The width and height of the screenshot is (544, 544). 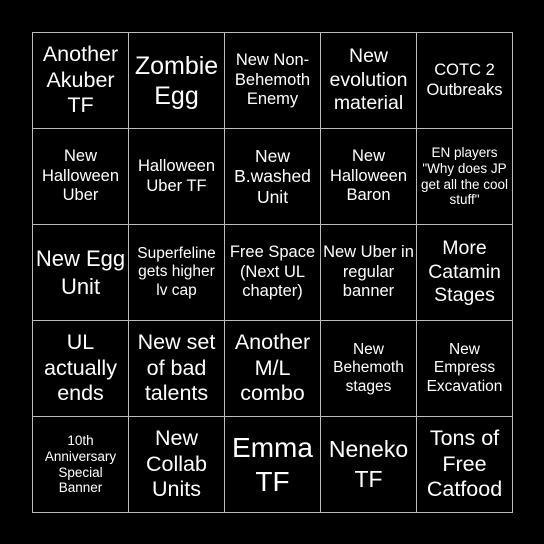 I want to click on bingo-cell: More Catamin Stages, so click(x=465, y=273).